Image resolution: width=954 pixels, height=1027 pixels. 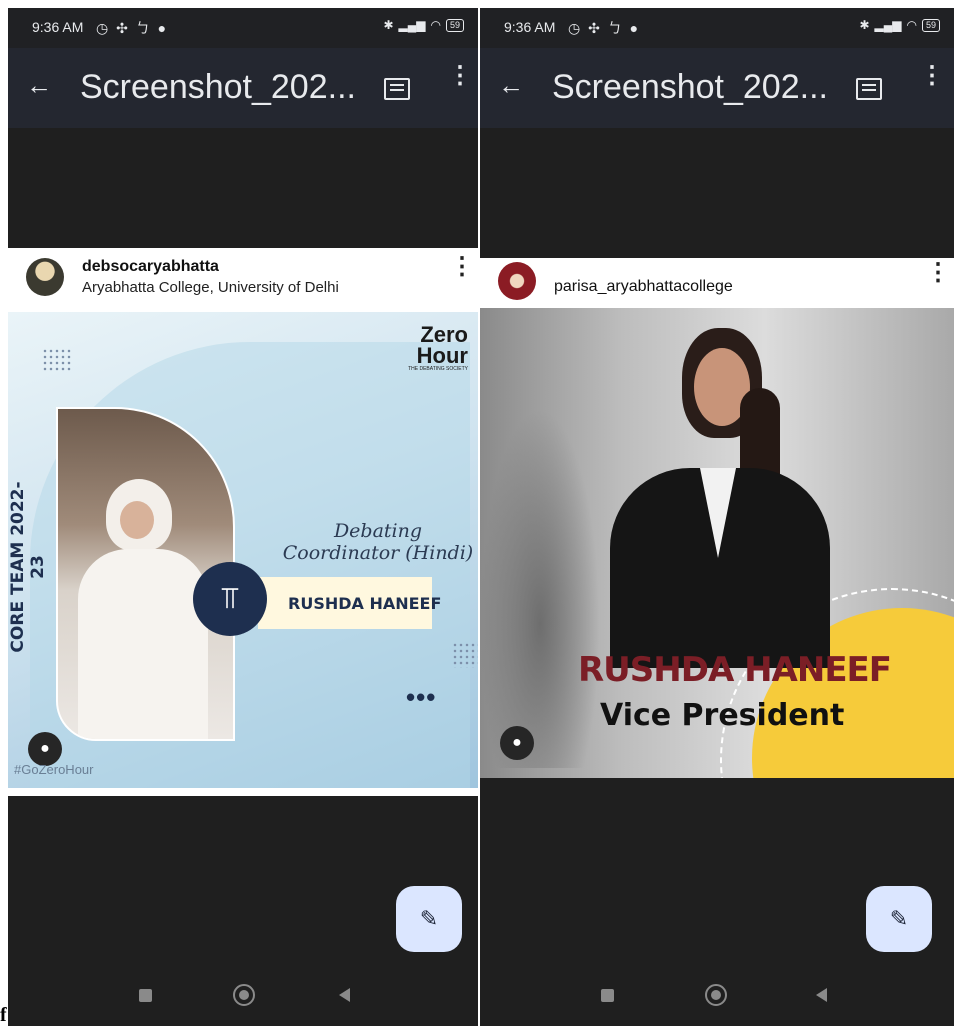 I want to click on post-header: parisa_aryabhattacollege ⋮, so click(x=717, y=283).